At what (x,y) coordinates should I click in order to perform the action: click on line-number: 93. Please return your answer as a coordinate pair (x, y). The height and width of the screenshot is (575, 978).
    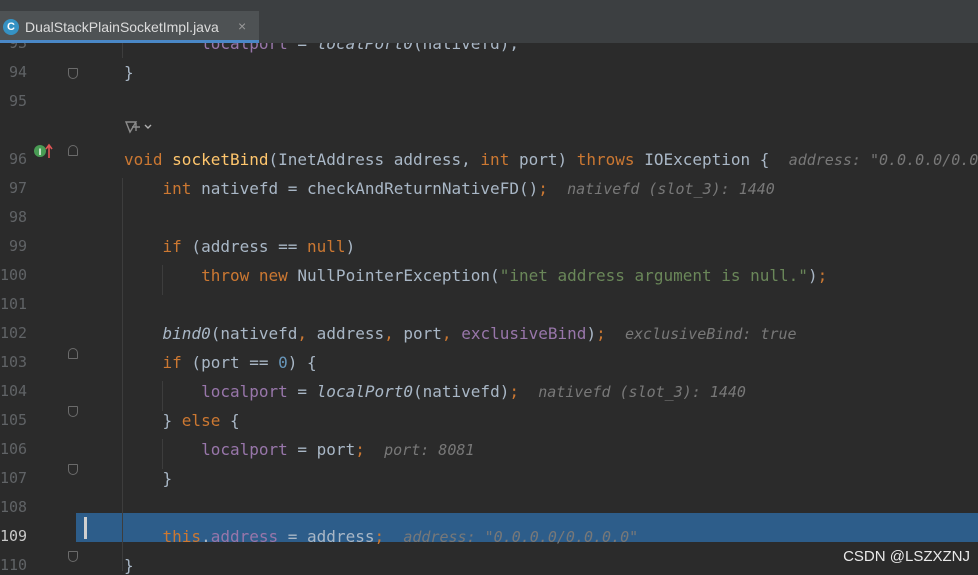
    Looking at the image, I should click on (13, 50).